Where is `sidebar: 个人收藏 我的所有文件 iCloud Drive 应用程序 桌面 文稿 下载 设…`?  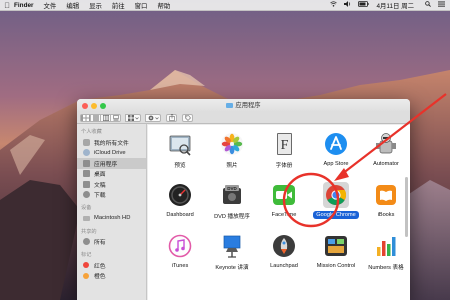 sidebar: 个人收藏 我的所有文件 iCloud Drive 应用程序 桌面 文稿 下载 设… is located at coordinates (112, 212).